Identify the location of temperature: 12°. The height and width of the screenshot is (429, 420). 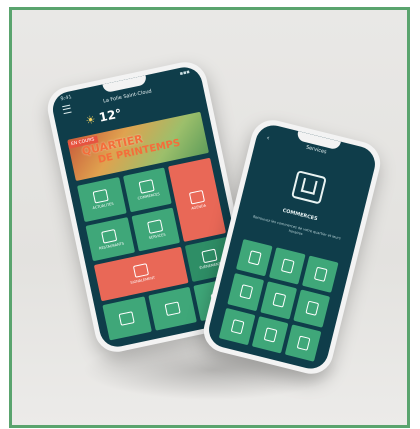
(110, 115).